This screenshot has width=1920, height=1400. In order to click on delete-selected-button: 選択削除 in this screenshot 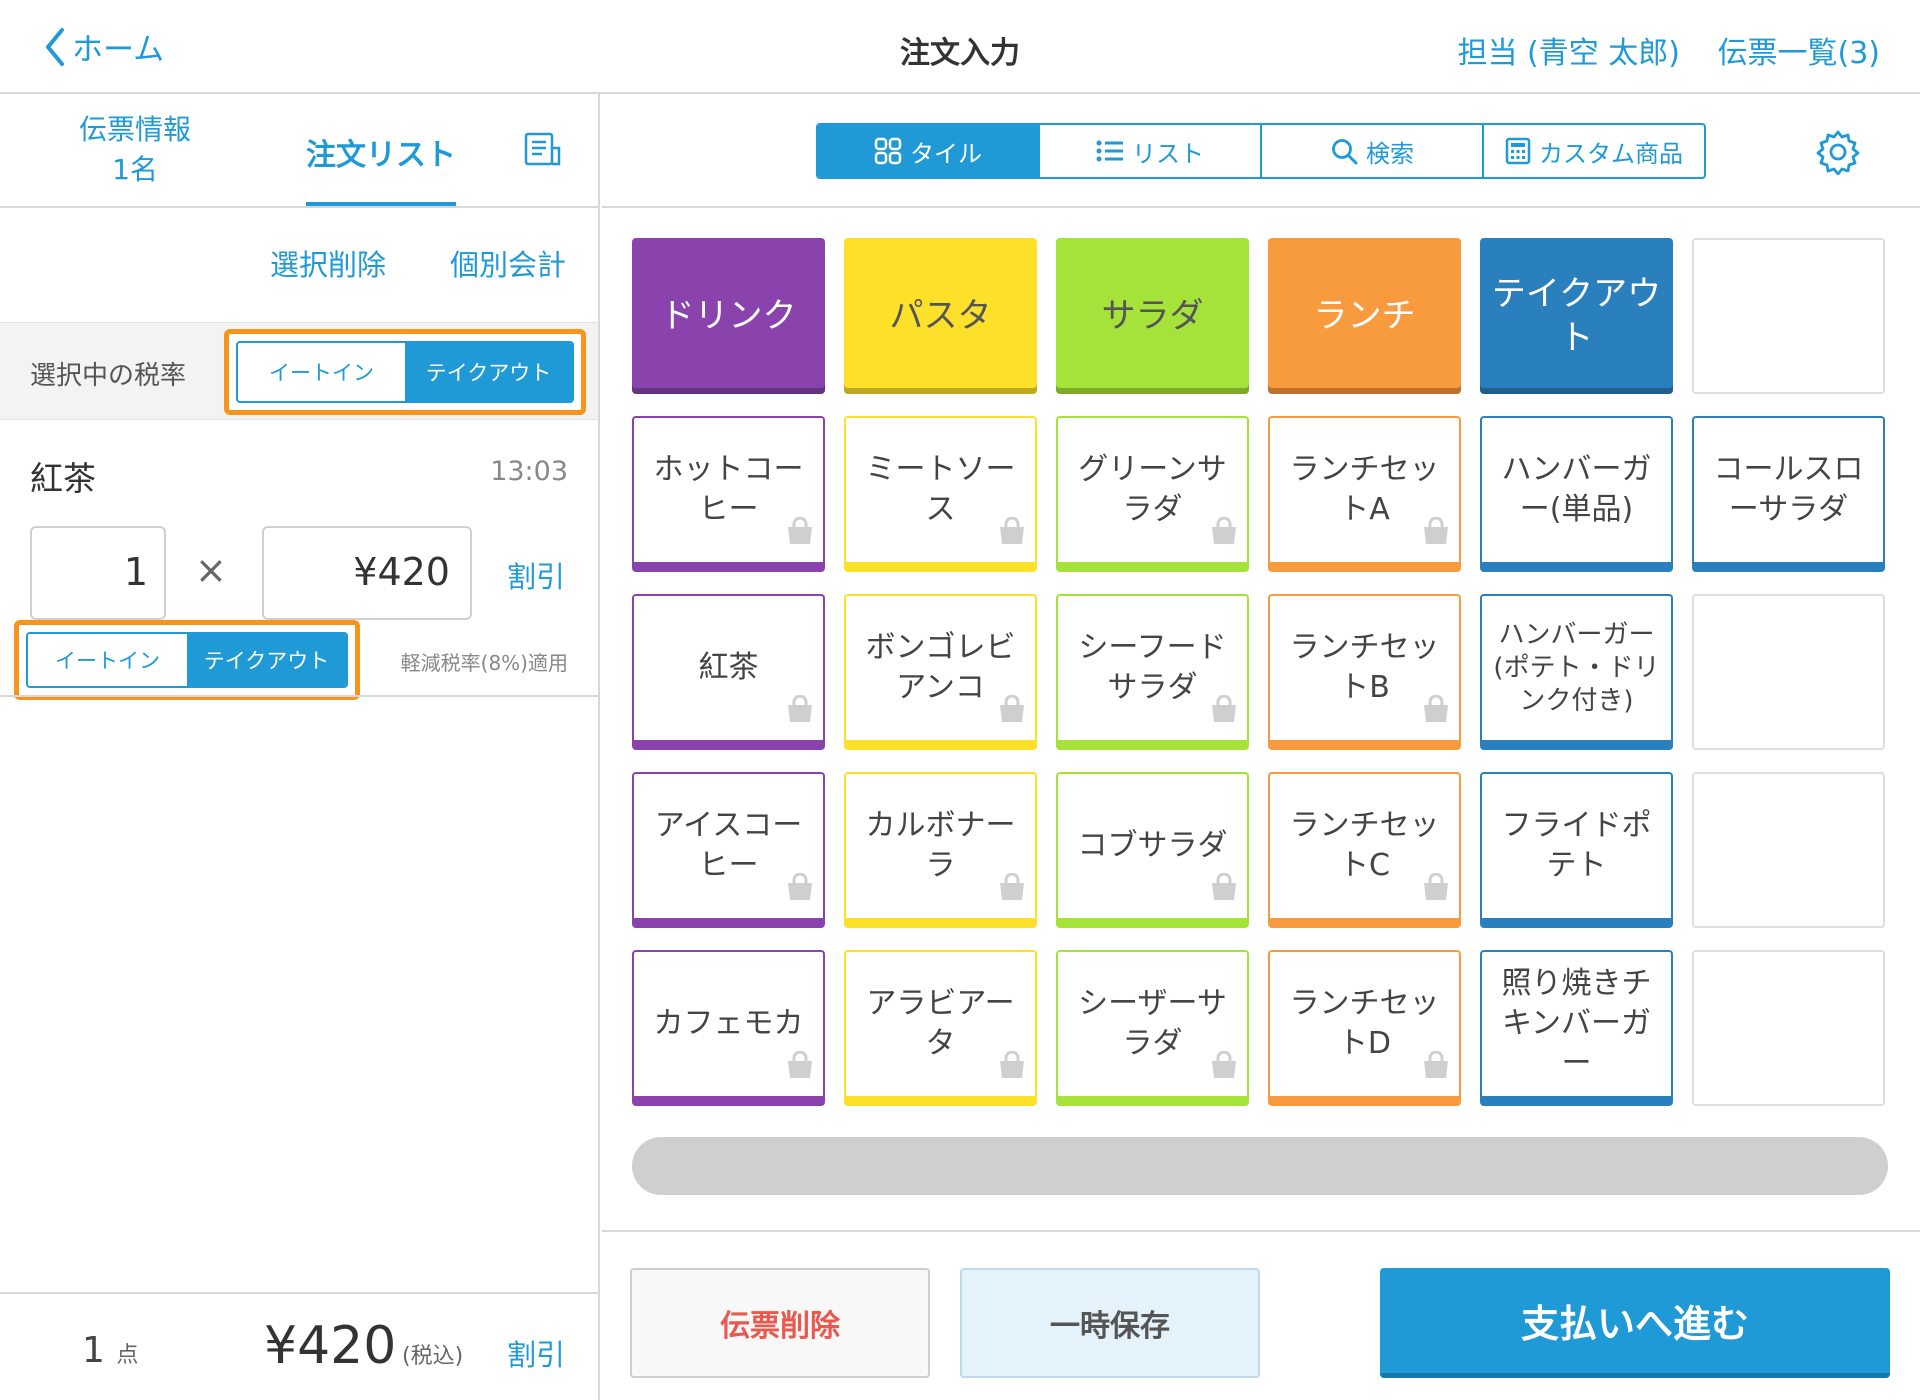, I will do `click(328, 263)`.